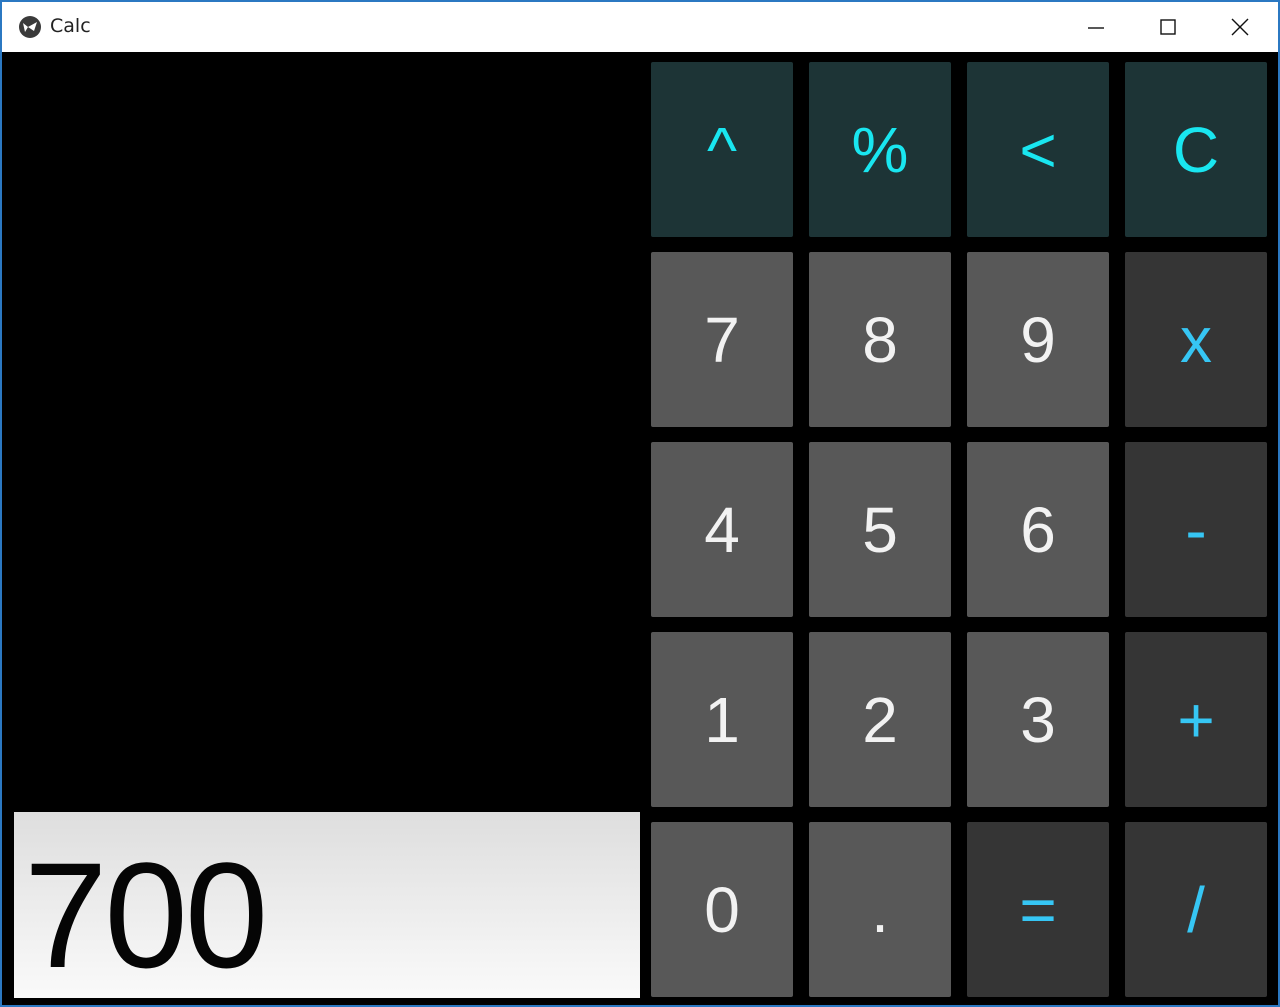 Image resolution: width=1280 pixels, height=1007 pixels. What do you see at coordinates (1038, 149) in the screenshot?
I see `backspace-key: <` at bounding box center [1038, 149].